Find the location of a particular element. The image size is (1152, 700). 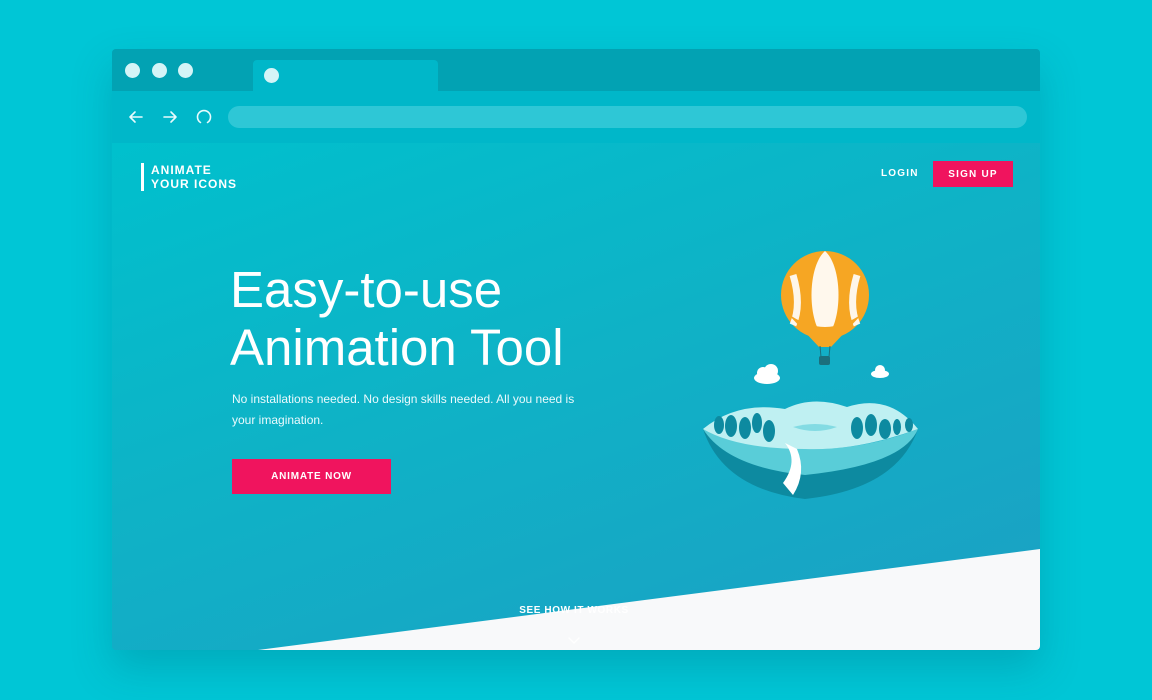

arrow-left-icon is located at coordinates (136, 117).